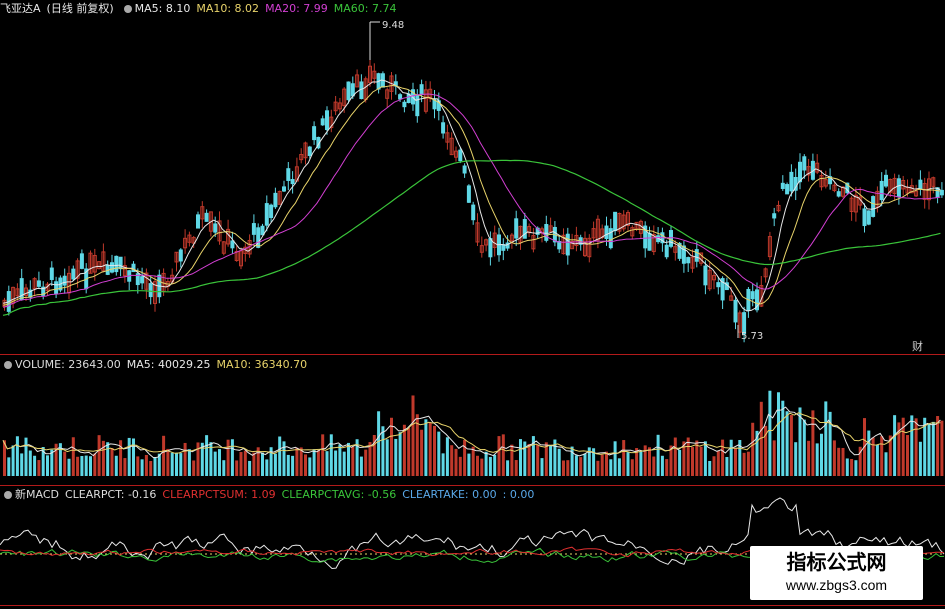 Image resolution: width=945 pixels, height=609 pixels. Describe the element at coordinates (68, 364) in the screenshot. I see `volume-indicator-0: VOLUME: 23643.00` at that location.